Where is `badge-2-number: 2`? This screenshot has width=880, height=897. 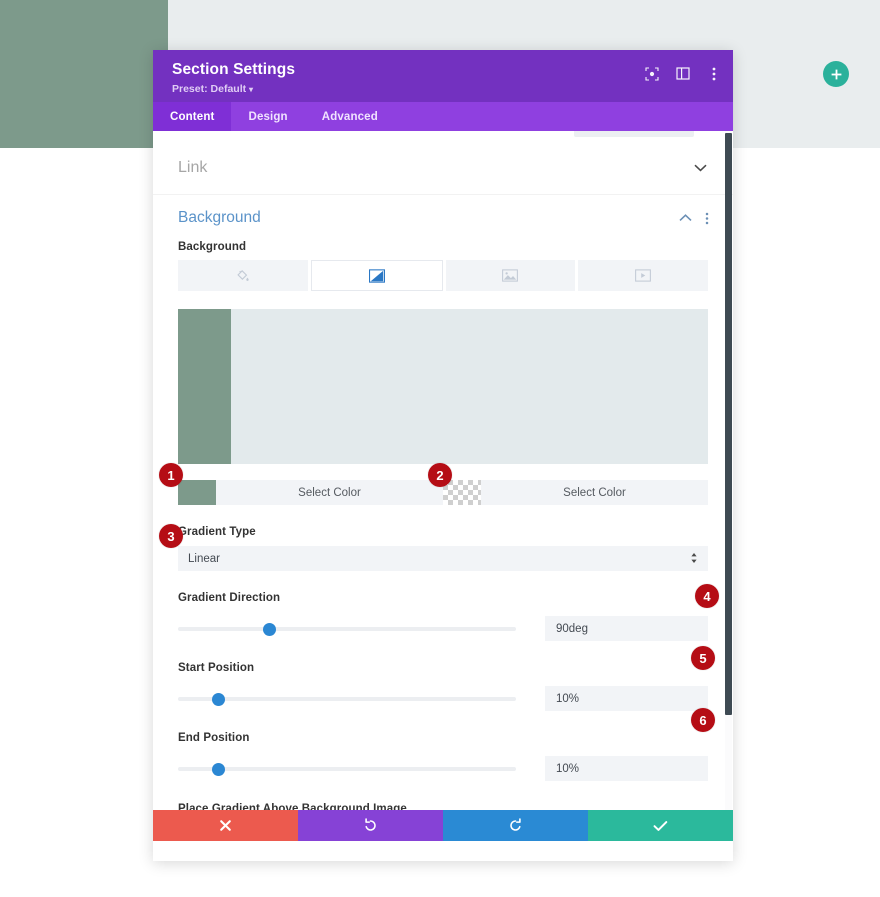 badge-2-number: 2 is located at coordinates (440, 475).